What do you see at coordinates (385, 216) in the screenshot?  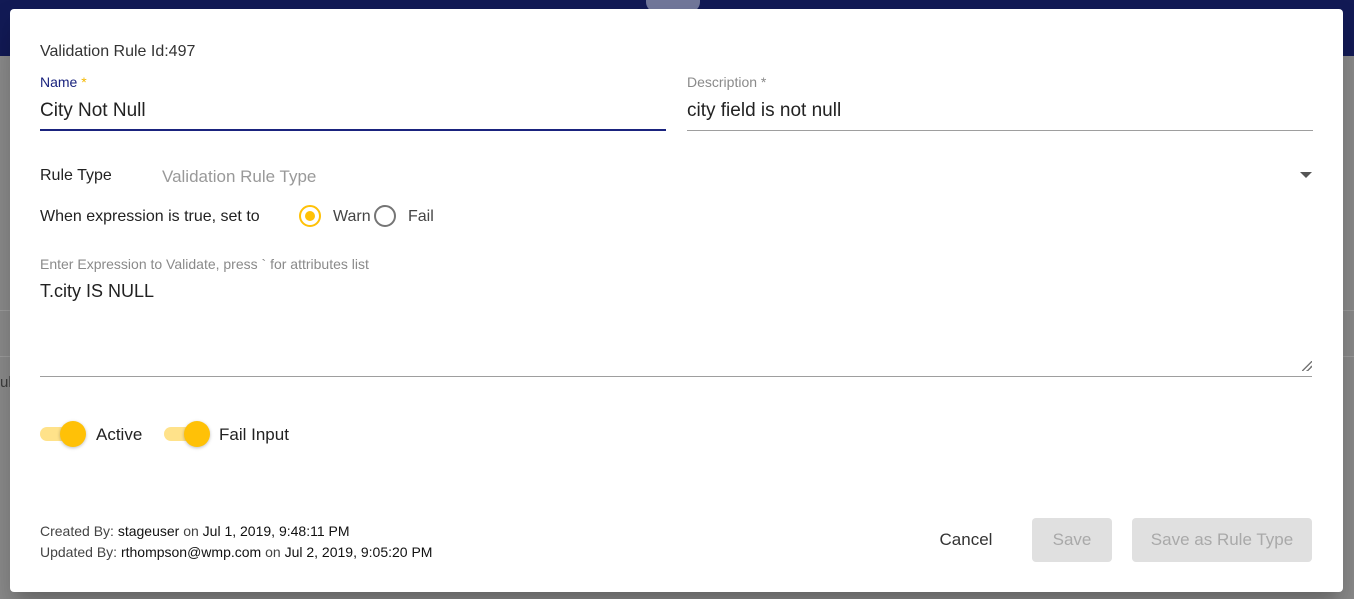 I see `fail-radio` at bounding box center [385, 216].